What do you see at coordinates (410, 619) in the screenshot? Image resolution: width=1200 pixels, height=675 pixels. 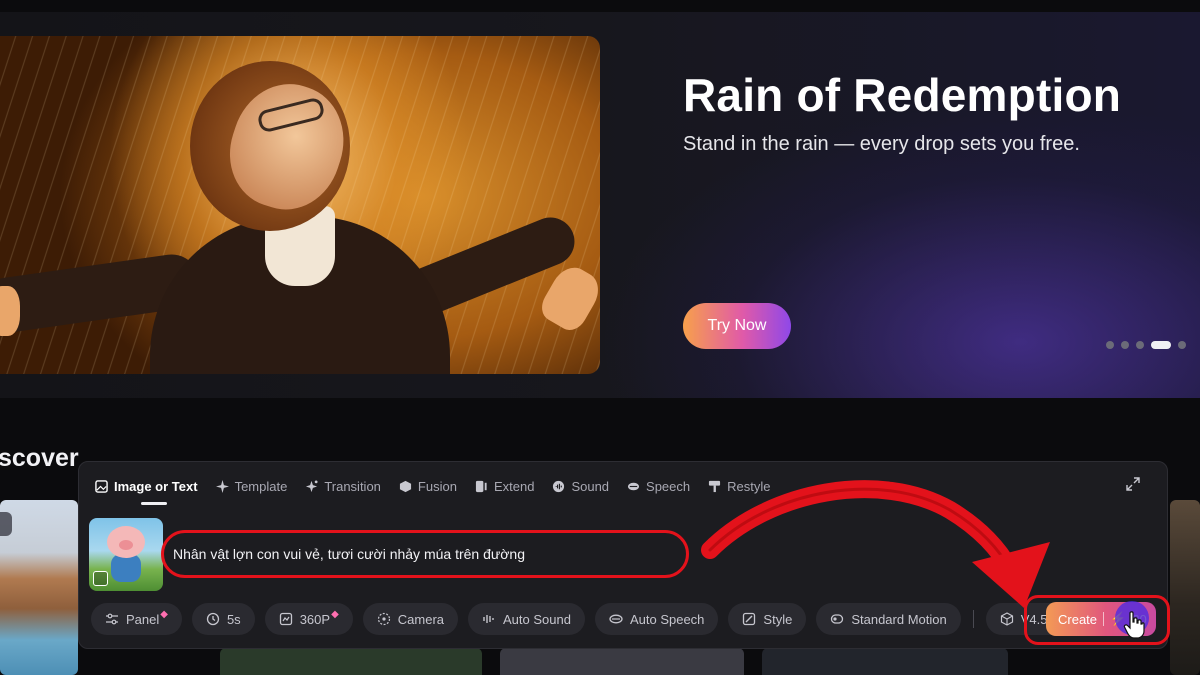 I see `camera-button: Camera` at bounding box center [410, 619].